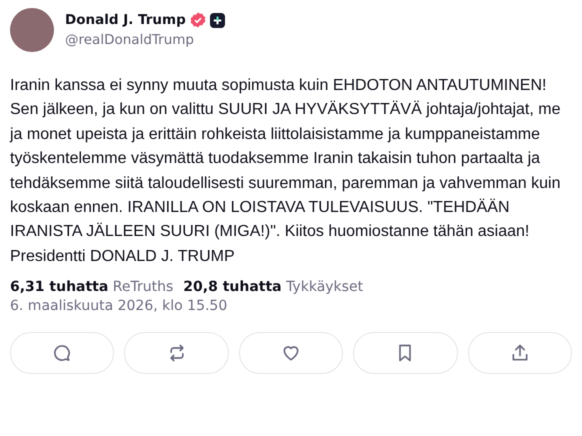 The image size is (582, 436). Describe the element at coordinates (125, 20) in the screenshot. I see `author-name: Donald J. Trump` at that location.